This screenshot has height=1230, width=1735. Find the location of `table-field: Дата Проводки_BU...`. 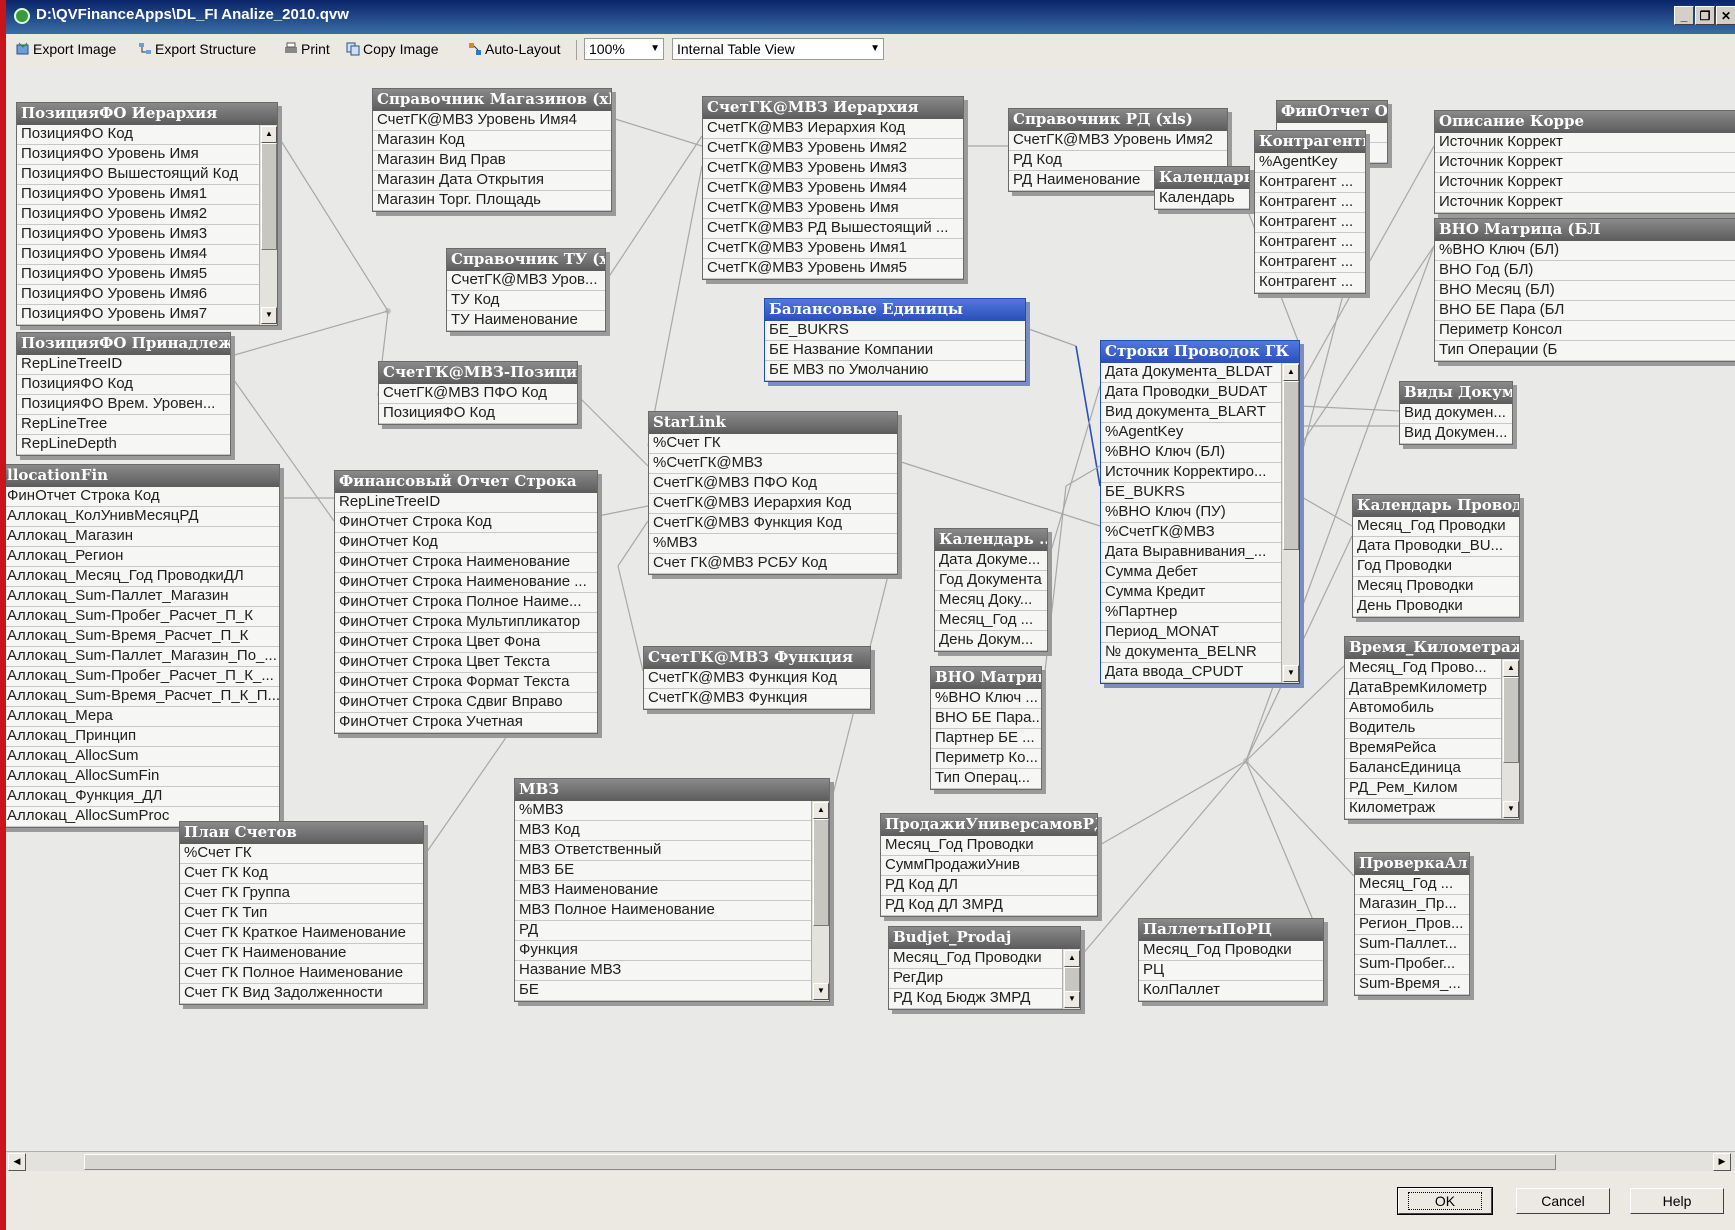

table-field: Дата Проводки_BU... is located at coordinates (1436, 547).